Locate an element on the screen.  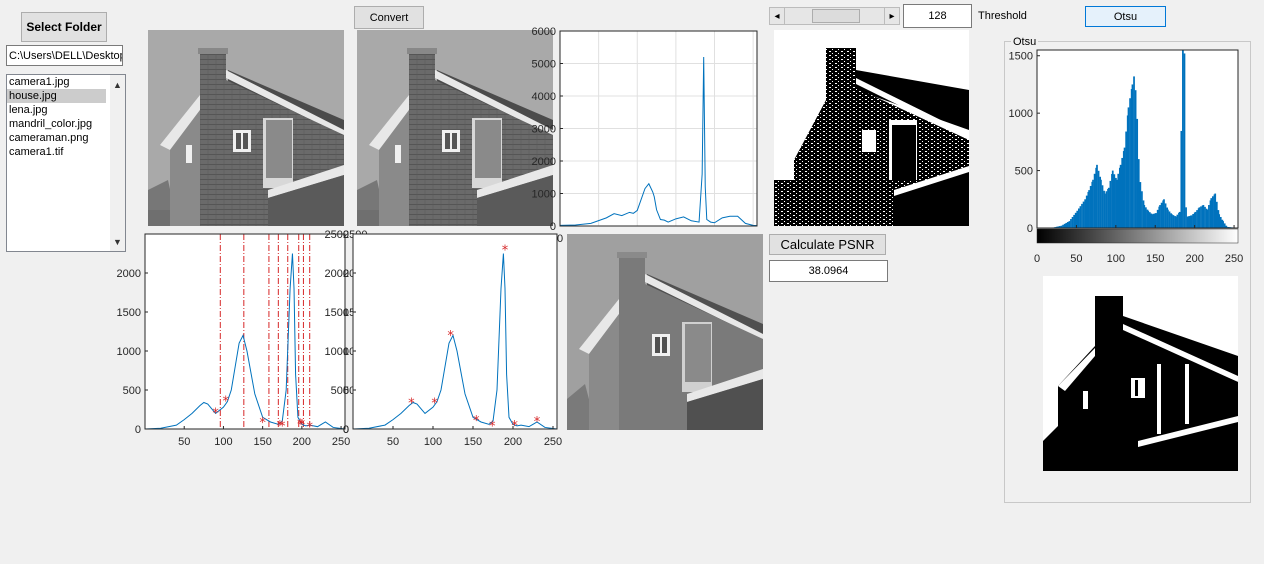
threshold-slider: ◂ ▸ is located at coordinates (834, 16).